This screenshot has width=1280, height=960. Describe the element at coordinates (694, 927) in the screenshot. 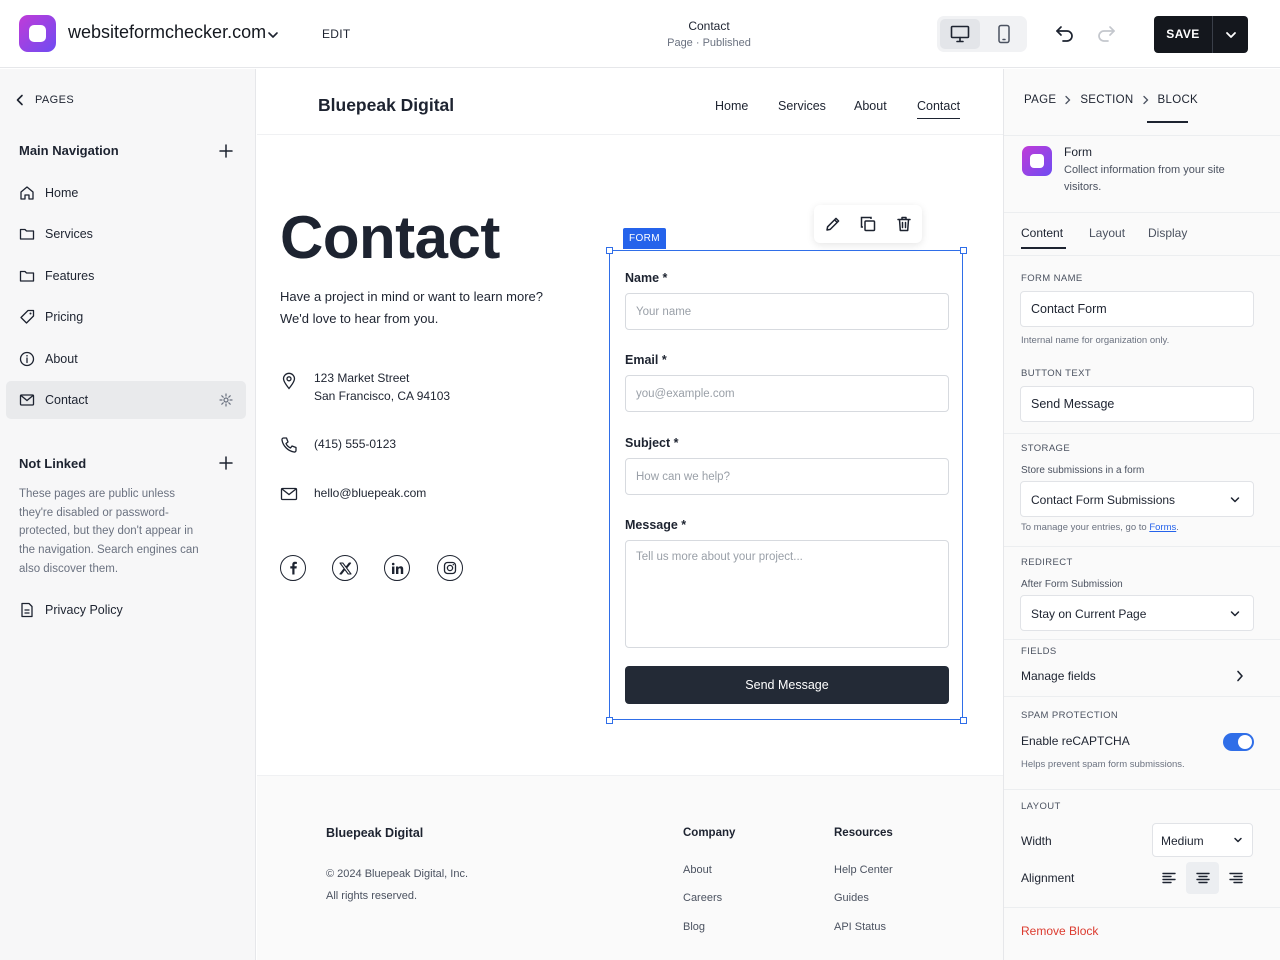

I see `footer-link-blog: Blog` at that location.